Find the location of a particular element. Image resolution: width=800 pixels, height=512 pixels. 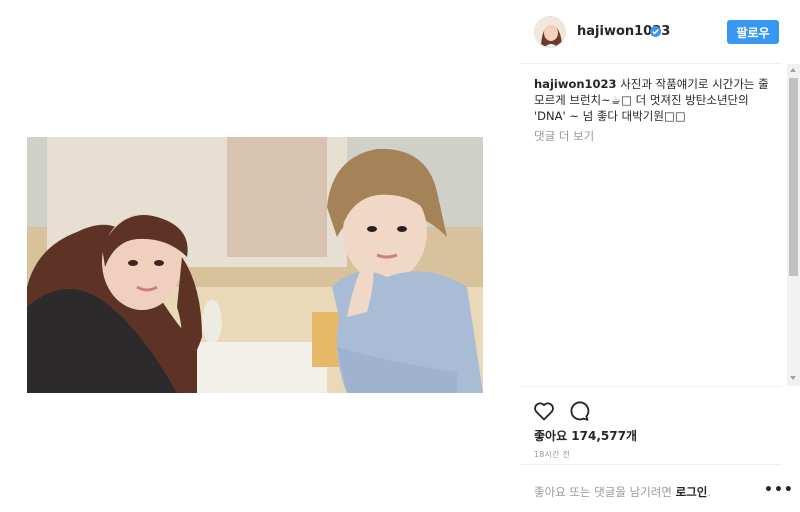

comments-scrollbar is located at coordinates (793, 225).